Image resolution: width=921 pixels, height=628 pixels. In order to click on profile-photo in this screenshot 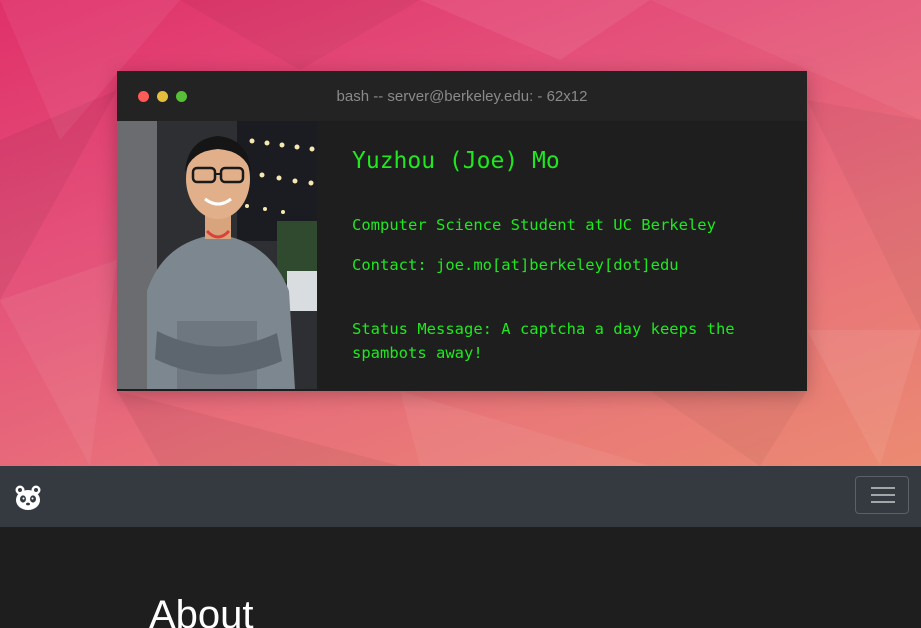, I will do `click(217, 255)`.